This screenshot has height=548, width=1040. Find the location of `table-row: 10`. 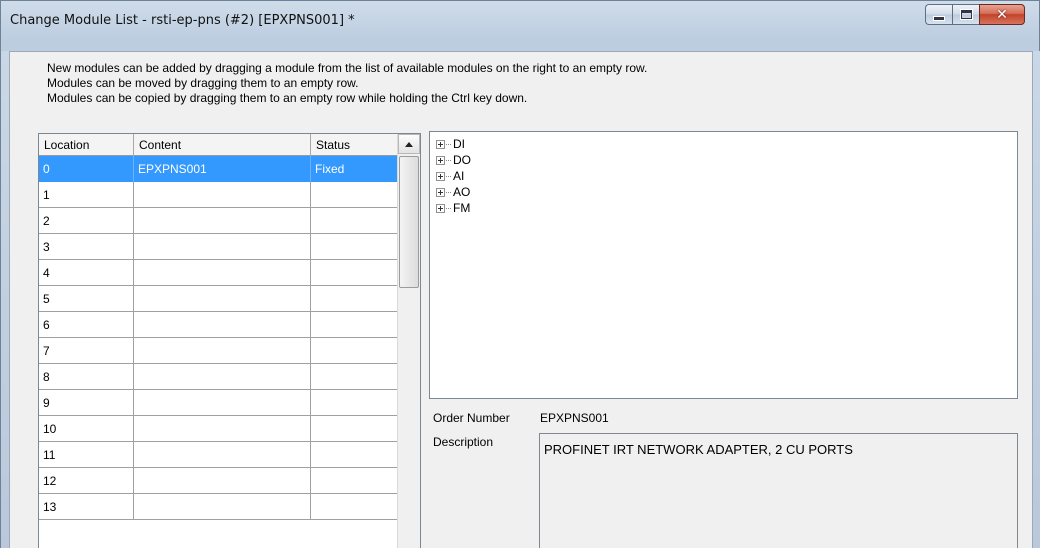

table-row: 10 is located at coordinates (218, 429).